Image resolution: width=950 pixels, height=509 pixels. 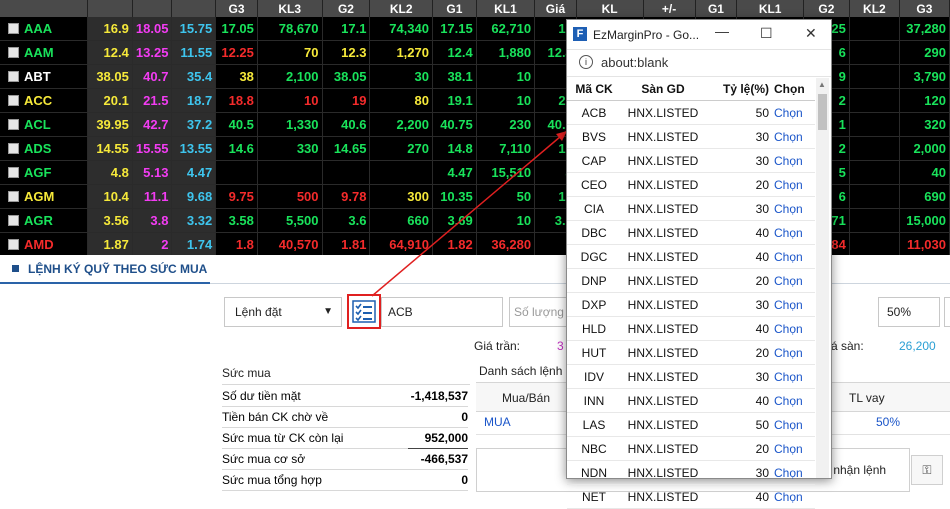 What do you see at coordinates (594, 304) in the screenshot?
I see `symbol-code: DXP` at bounding box center [594, 304].